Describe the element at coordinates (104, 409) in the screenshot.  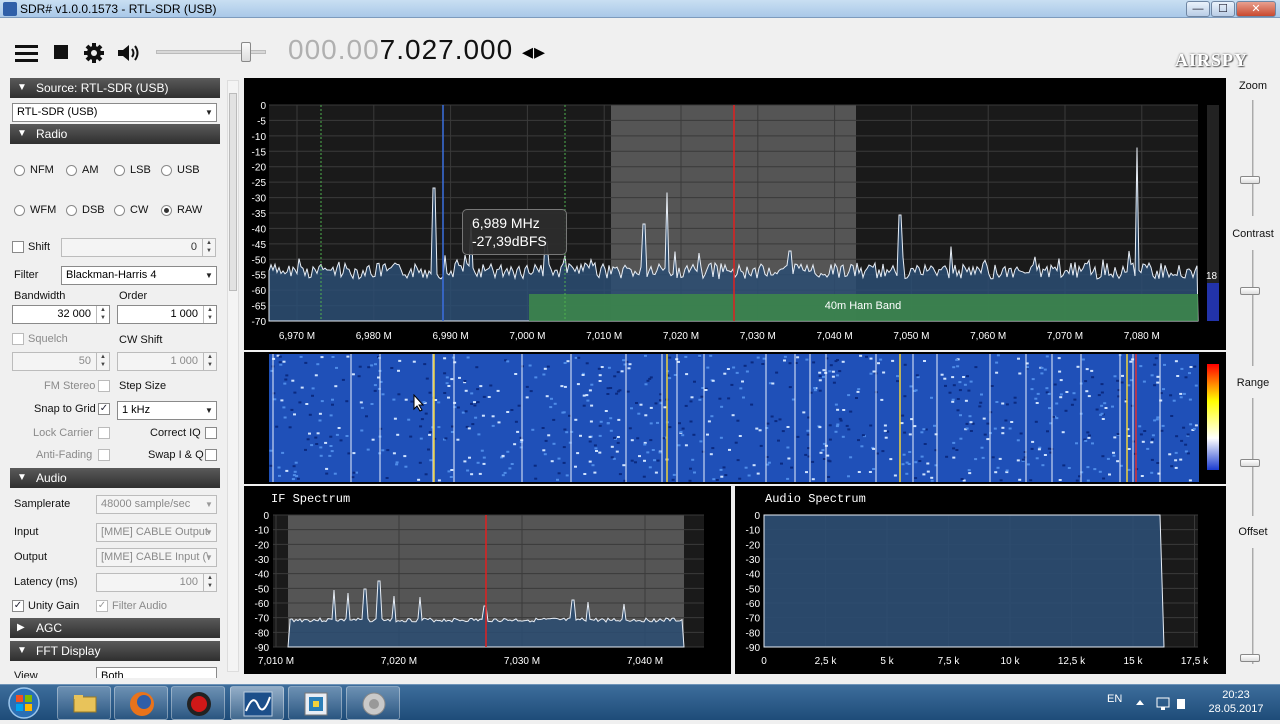
I see `snap-to-grid-checkbox: ✓` at that location.